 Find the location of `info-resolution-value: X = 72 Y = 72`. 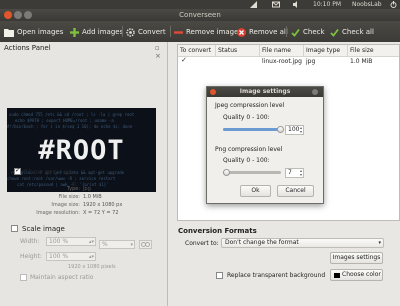

info-resolution-value: X = 72 Y = 72 is located at coordinates (101, 213).